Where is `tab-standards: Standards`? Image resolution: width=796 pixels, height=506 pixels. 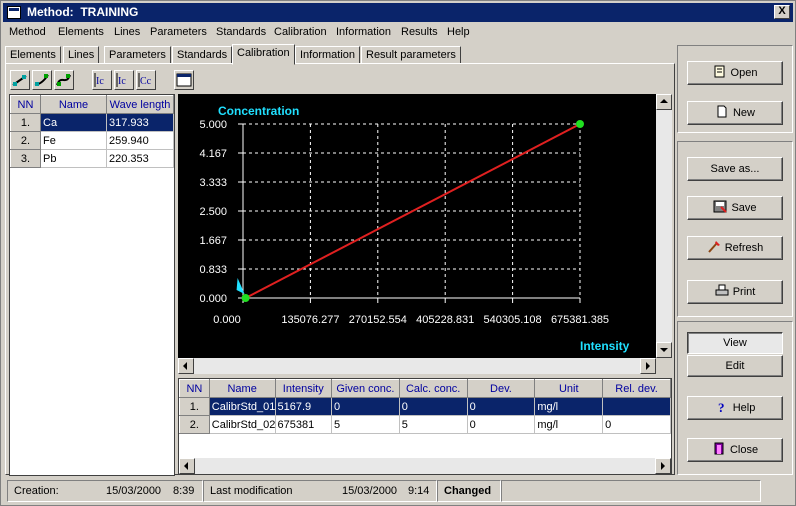
tab-standards: Standards is located at coordinates (202, 55).